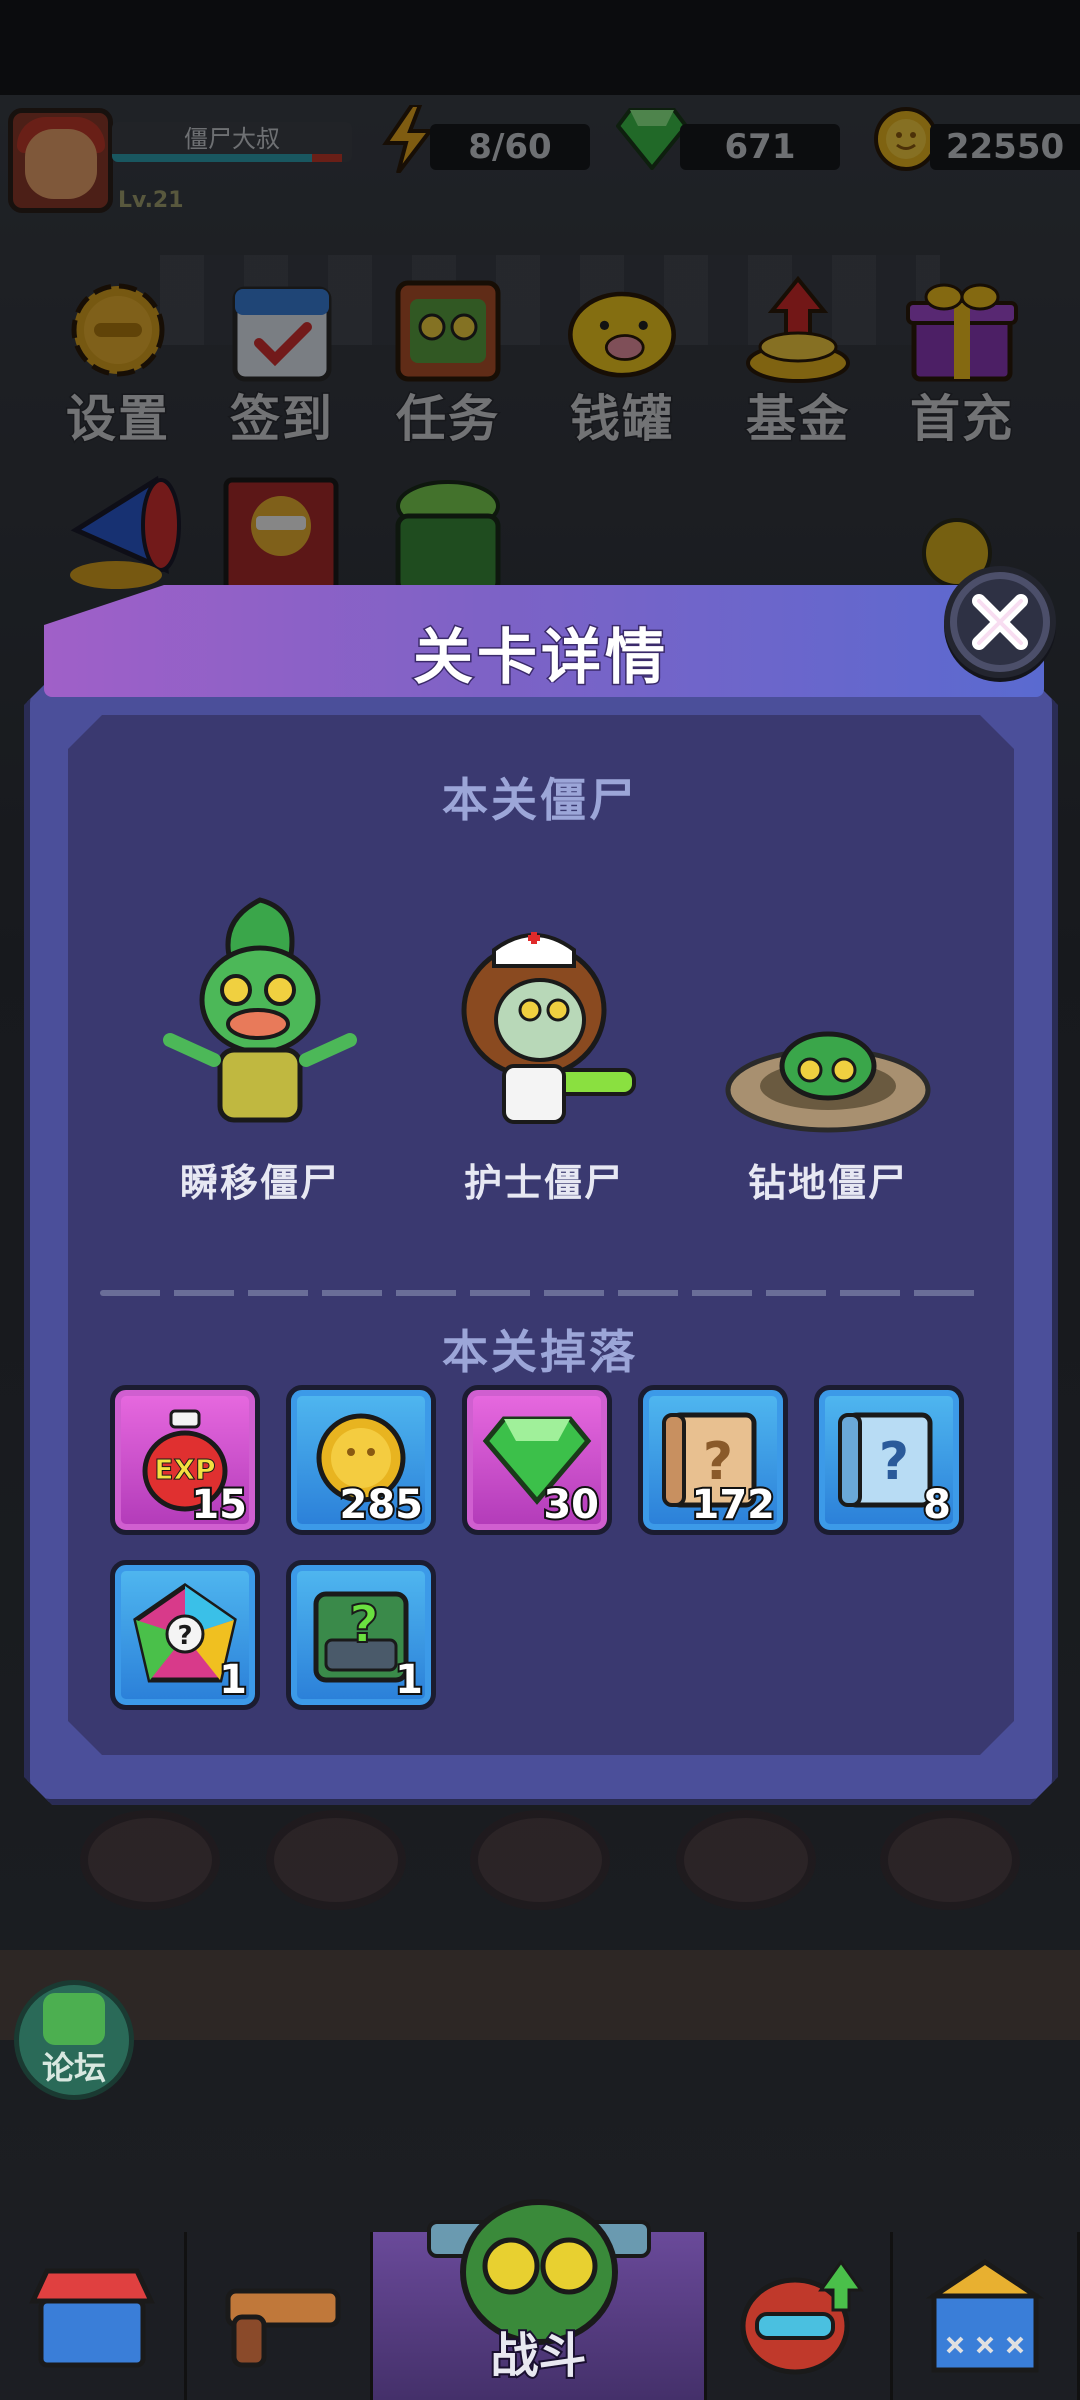 This screenshot has height=2400, width=1080. What do you see at coordinates (713, 1460) in the screenshot?
I see `drop-item-orange-scroll: ? 172` at bounding box center [713, 1460].